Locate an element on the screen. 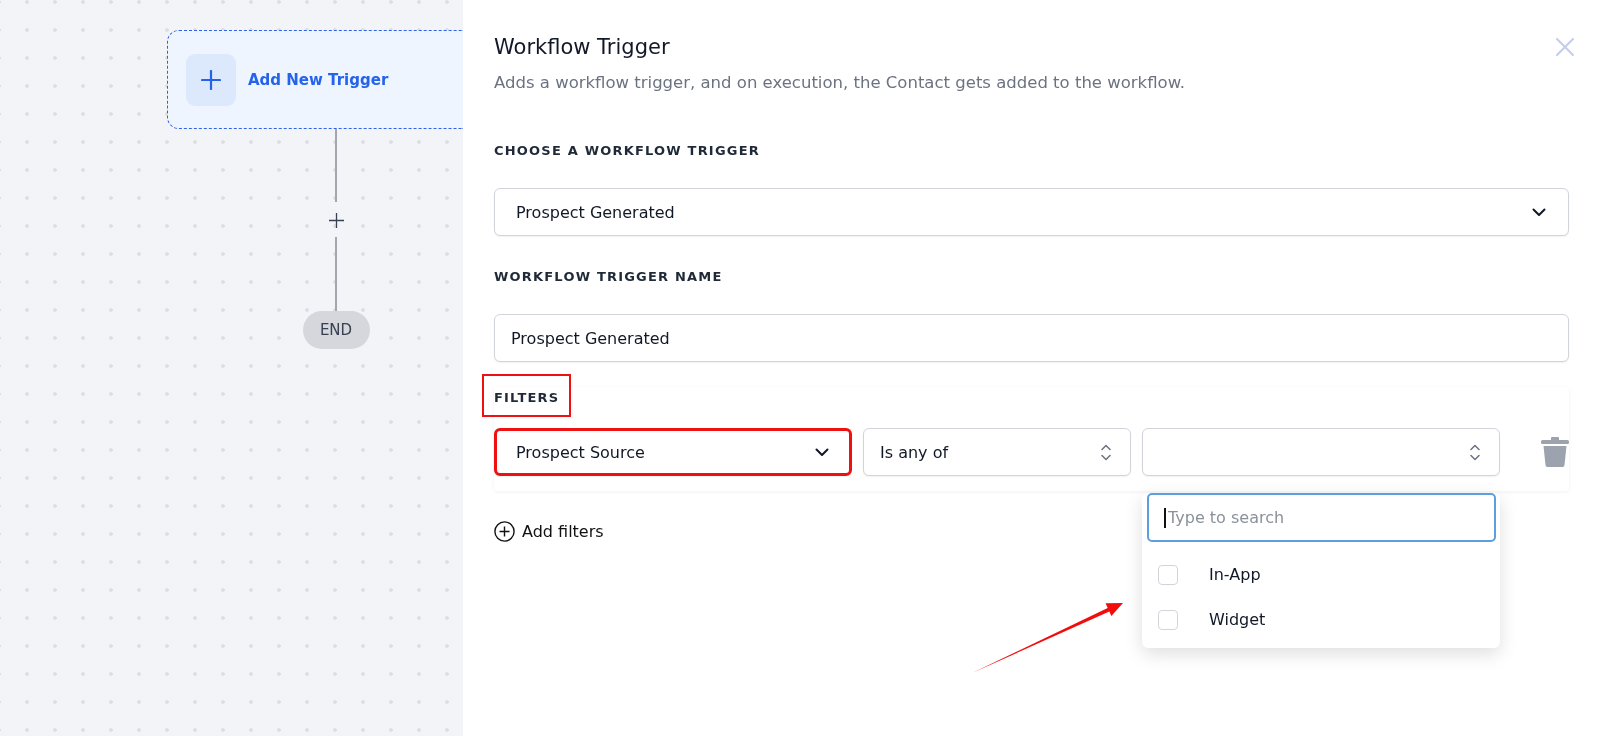  plus-circle-icon is located at coordinates (504, 531).